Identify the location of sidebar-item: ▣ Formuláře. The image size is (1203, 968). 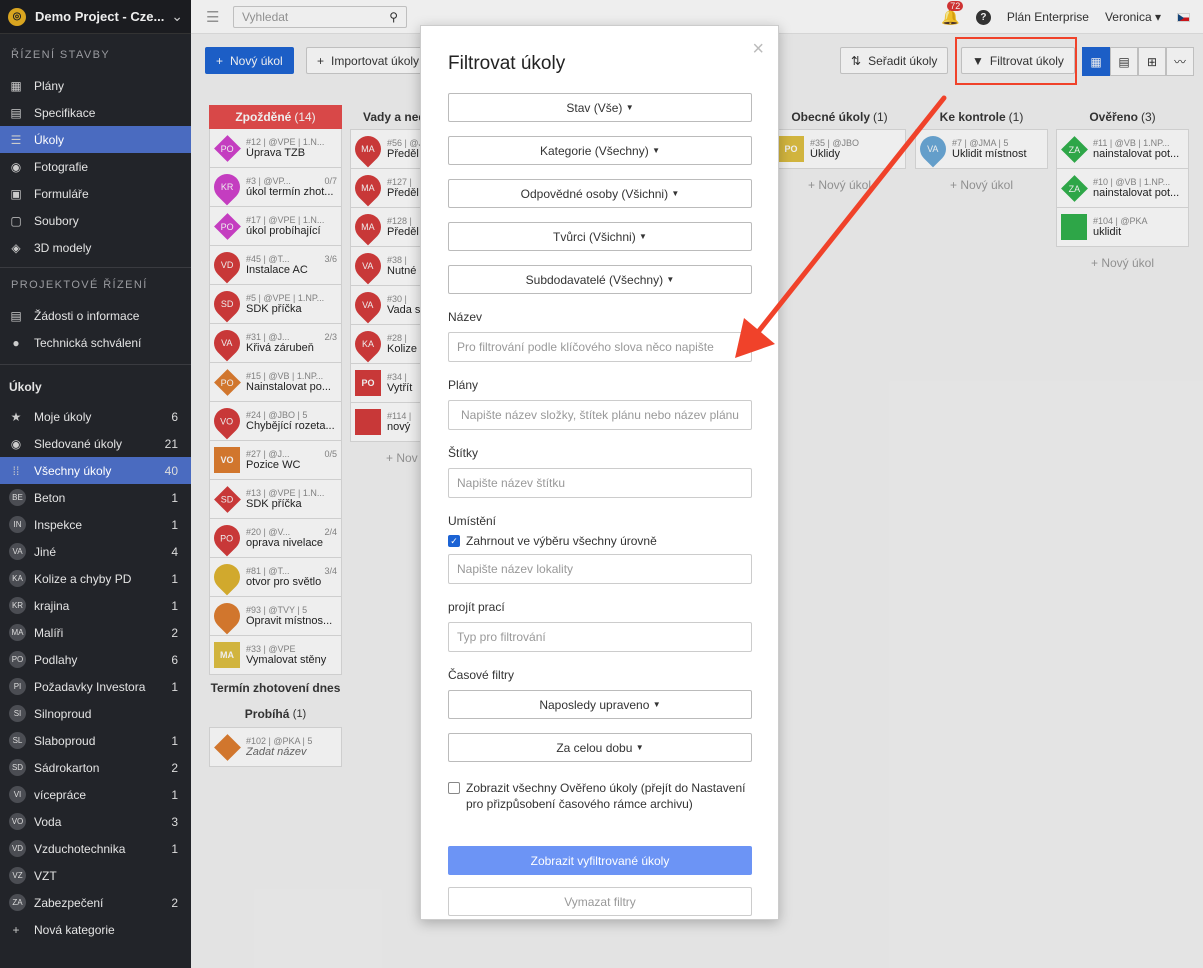
(95, 193).